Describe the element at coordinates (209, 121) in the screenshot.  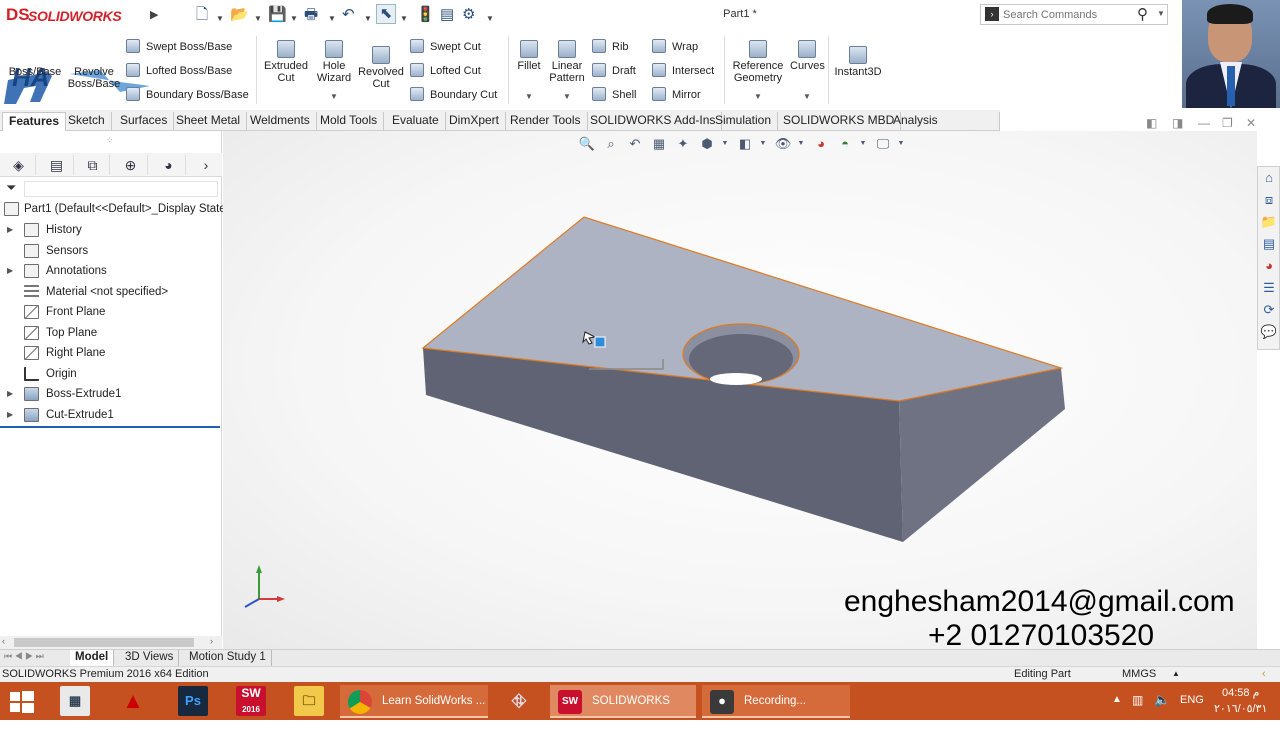
I see `tab-sheet-metal: Sheet Metal` at that location.